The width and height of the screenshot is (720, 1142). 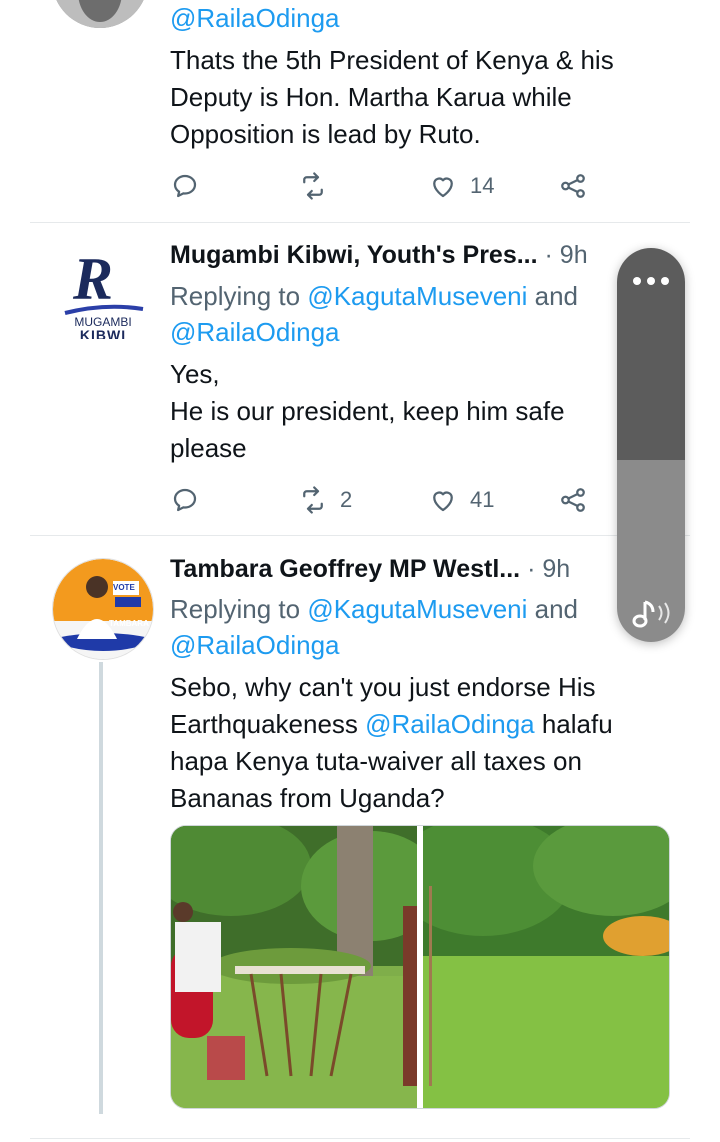 I want to click on avatar-name-label: TAMBARA, so click(x=129, y=623).